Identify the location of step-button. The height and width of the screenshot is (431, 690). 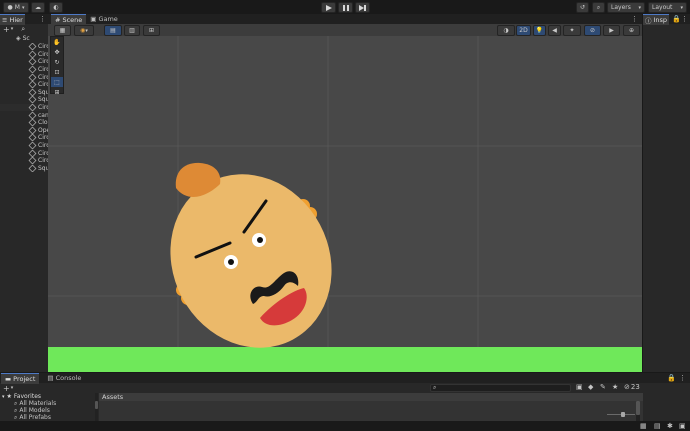
(362, 7).